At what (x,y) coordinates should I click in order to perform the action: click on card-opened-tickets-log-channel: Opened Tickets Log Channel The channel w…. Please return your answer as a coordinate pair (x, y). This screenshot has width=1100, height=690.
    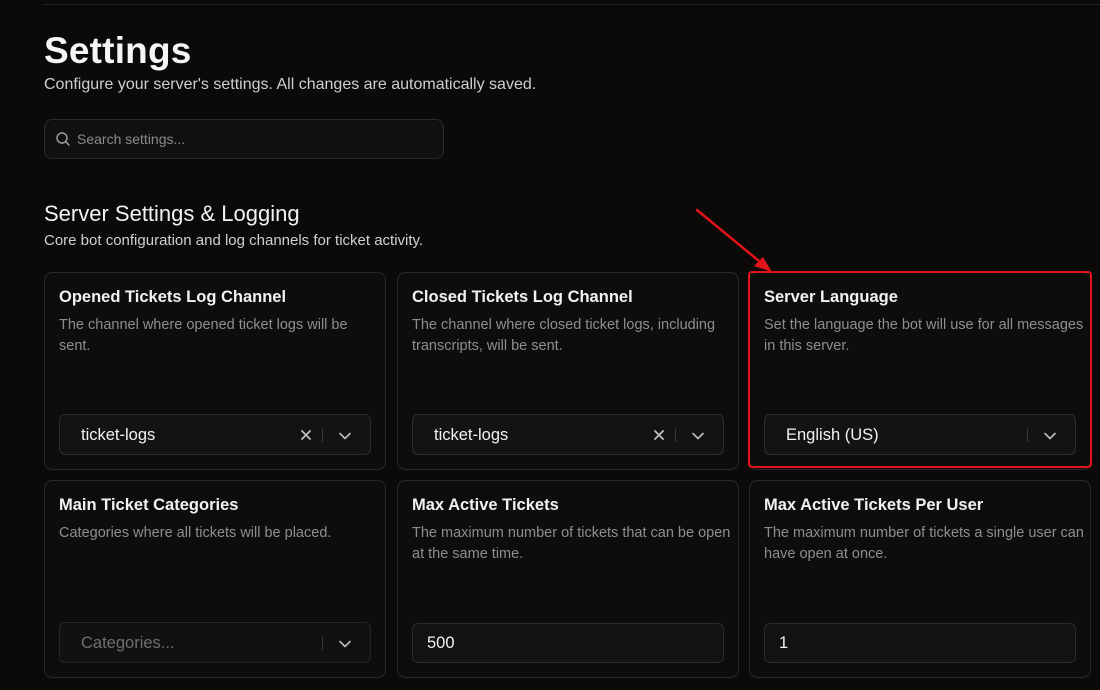
    Looking at the image, I should click on (215, 371).